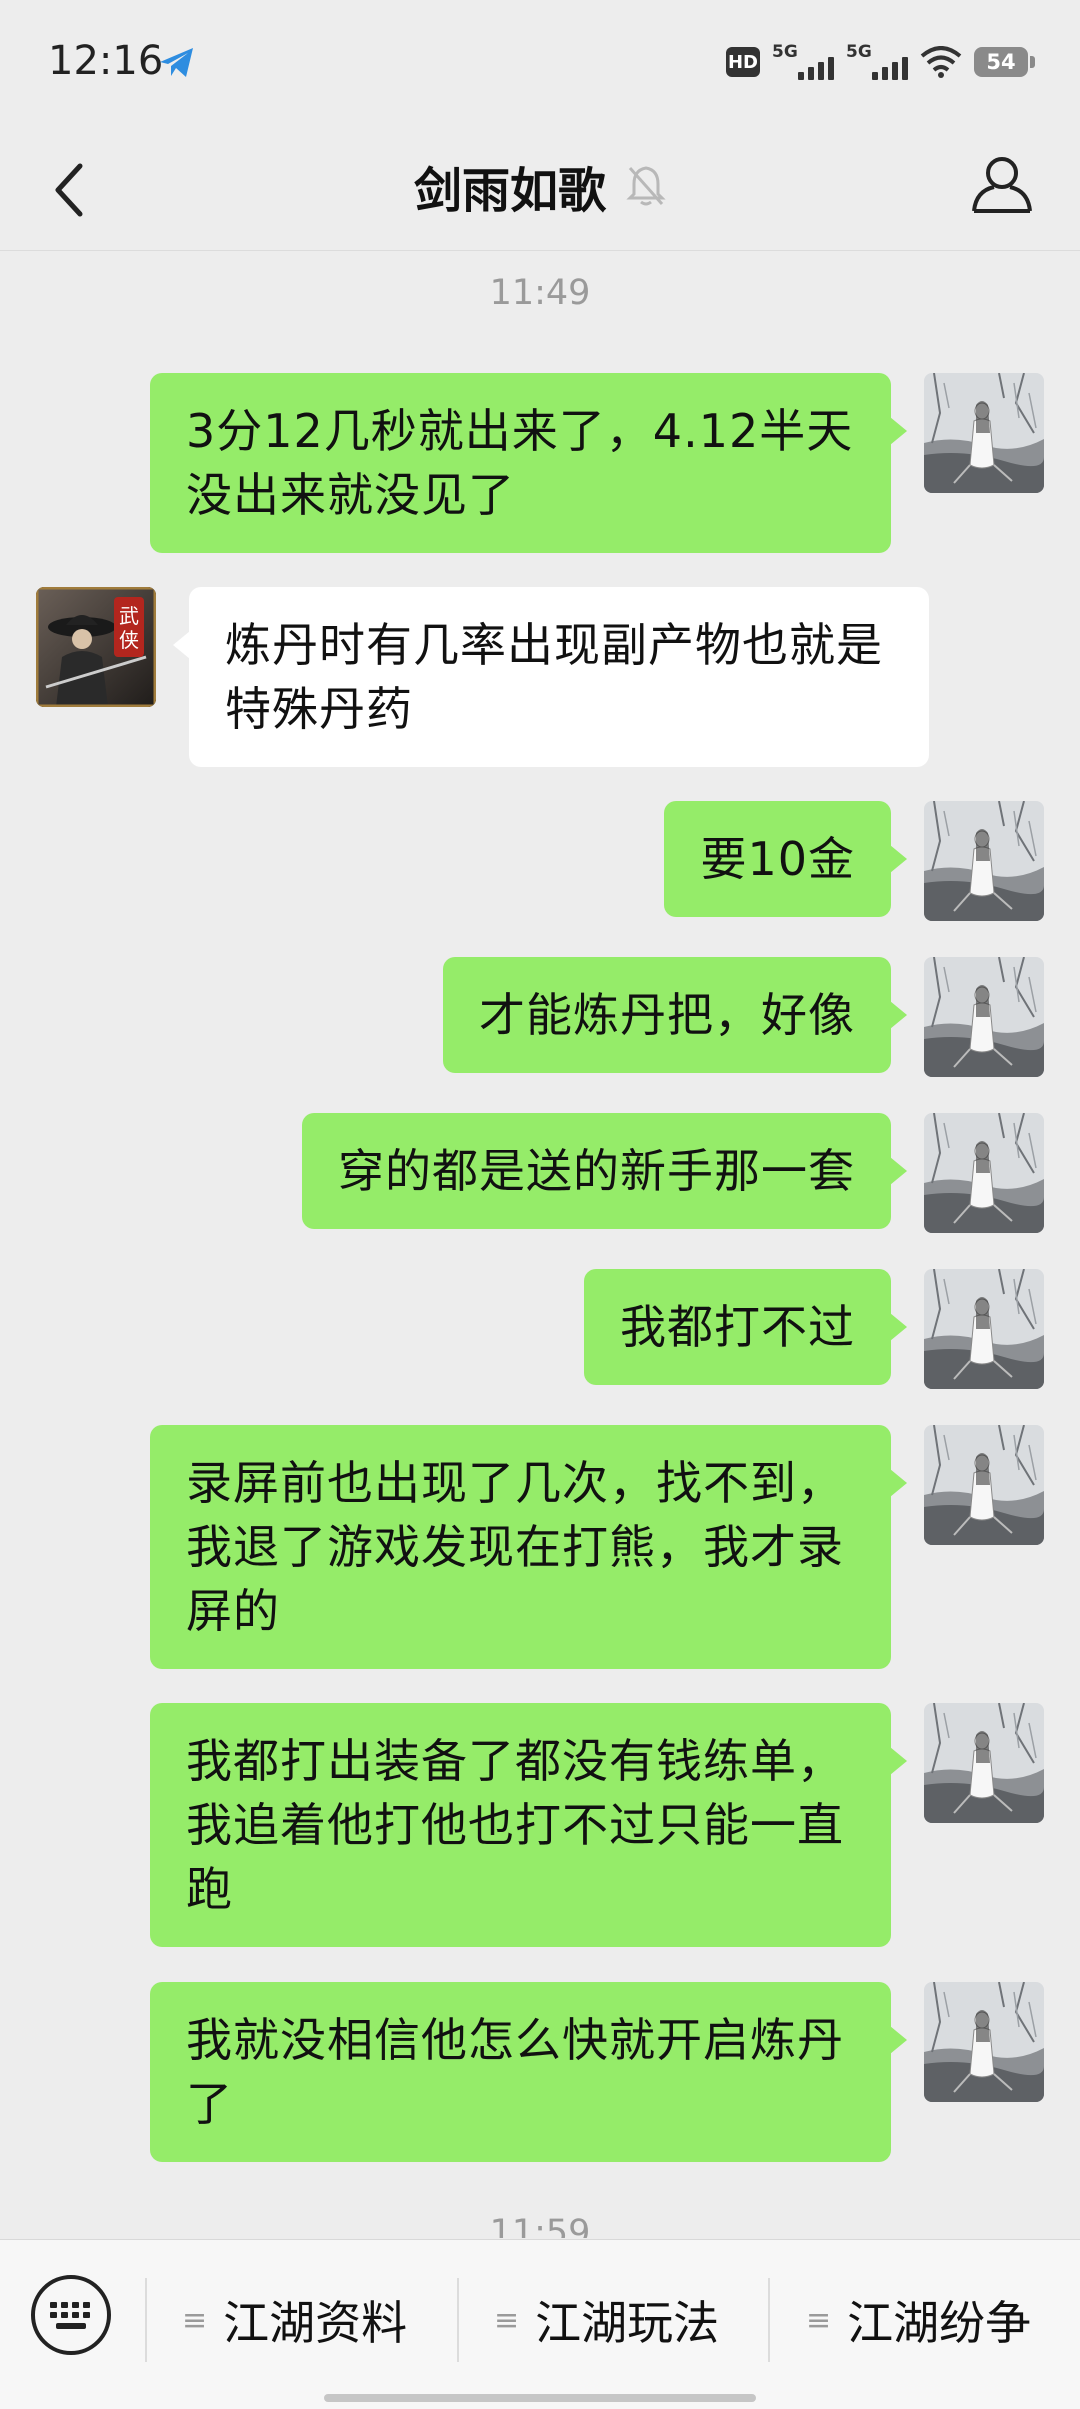 The height and width of the screenshot is (2409, 1080). I want to click on chat-title: 剑雨如歌, so click(509, 191).